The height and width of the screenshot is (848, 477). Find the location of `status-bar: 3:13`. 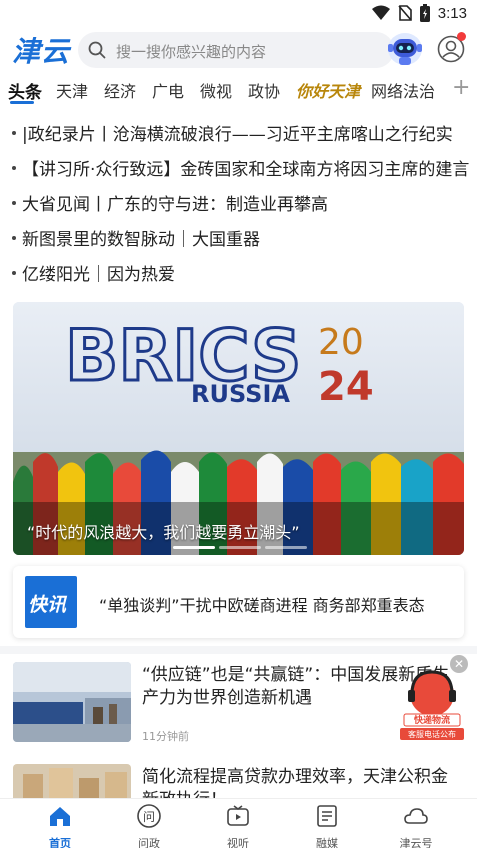

status-bar: 3:13 is located at coordinates (238, 14).